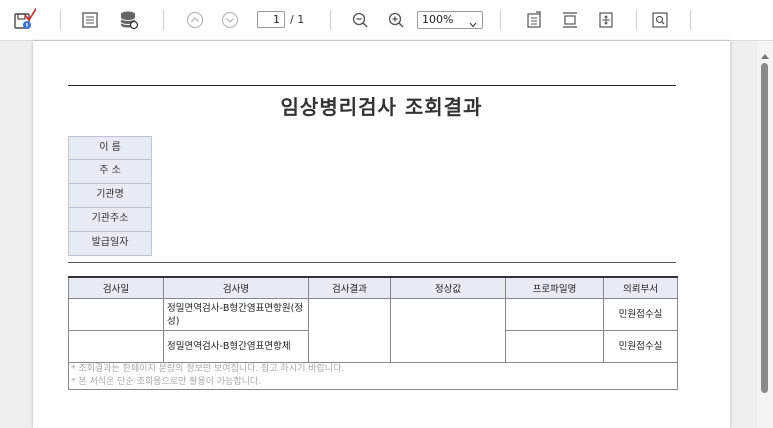 The height and width of the screenshot is (428, 773). I want to click on column-header: 의뢰부서, so click(640, 287).